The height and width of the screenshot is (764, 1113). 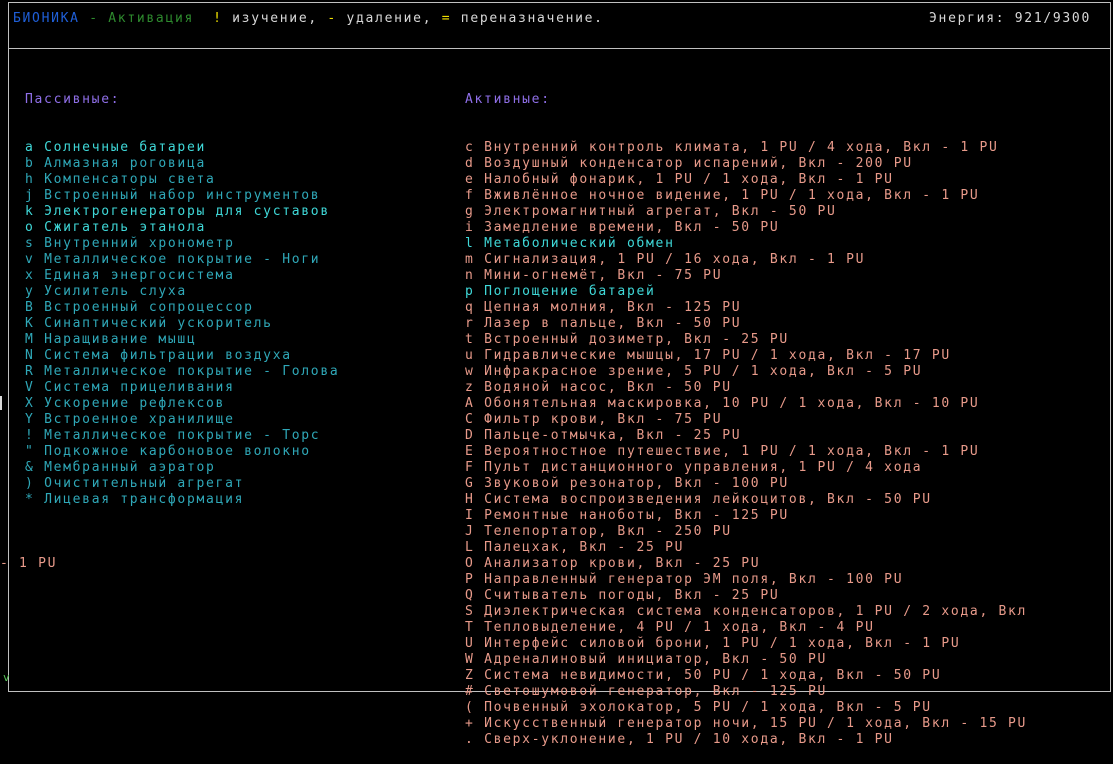 What do you see at coordinates (182, 372) in the screenshot?
I see `passive-item: R Металлическое покрытие - Голова` at bounding box center [182, 372].